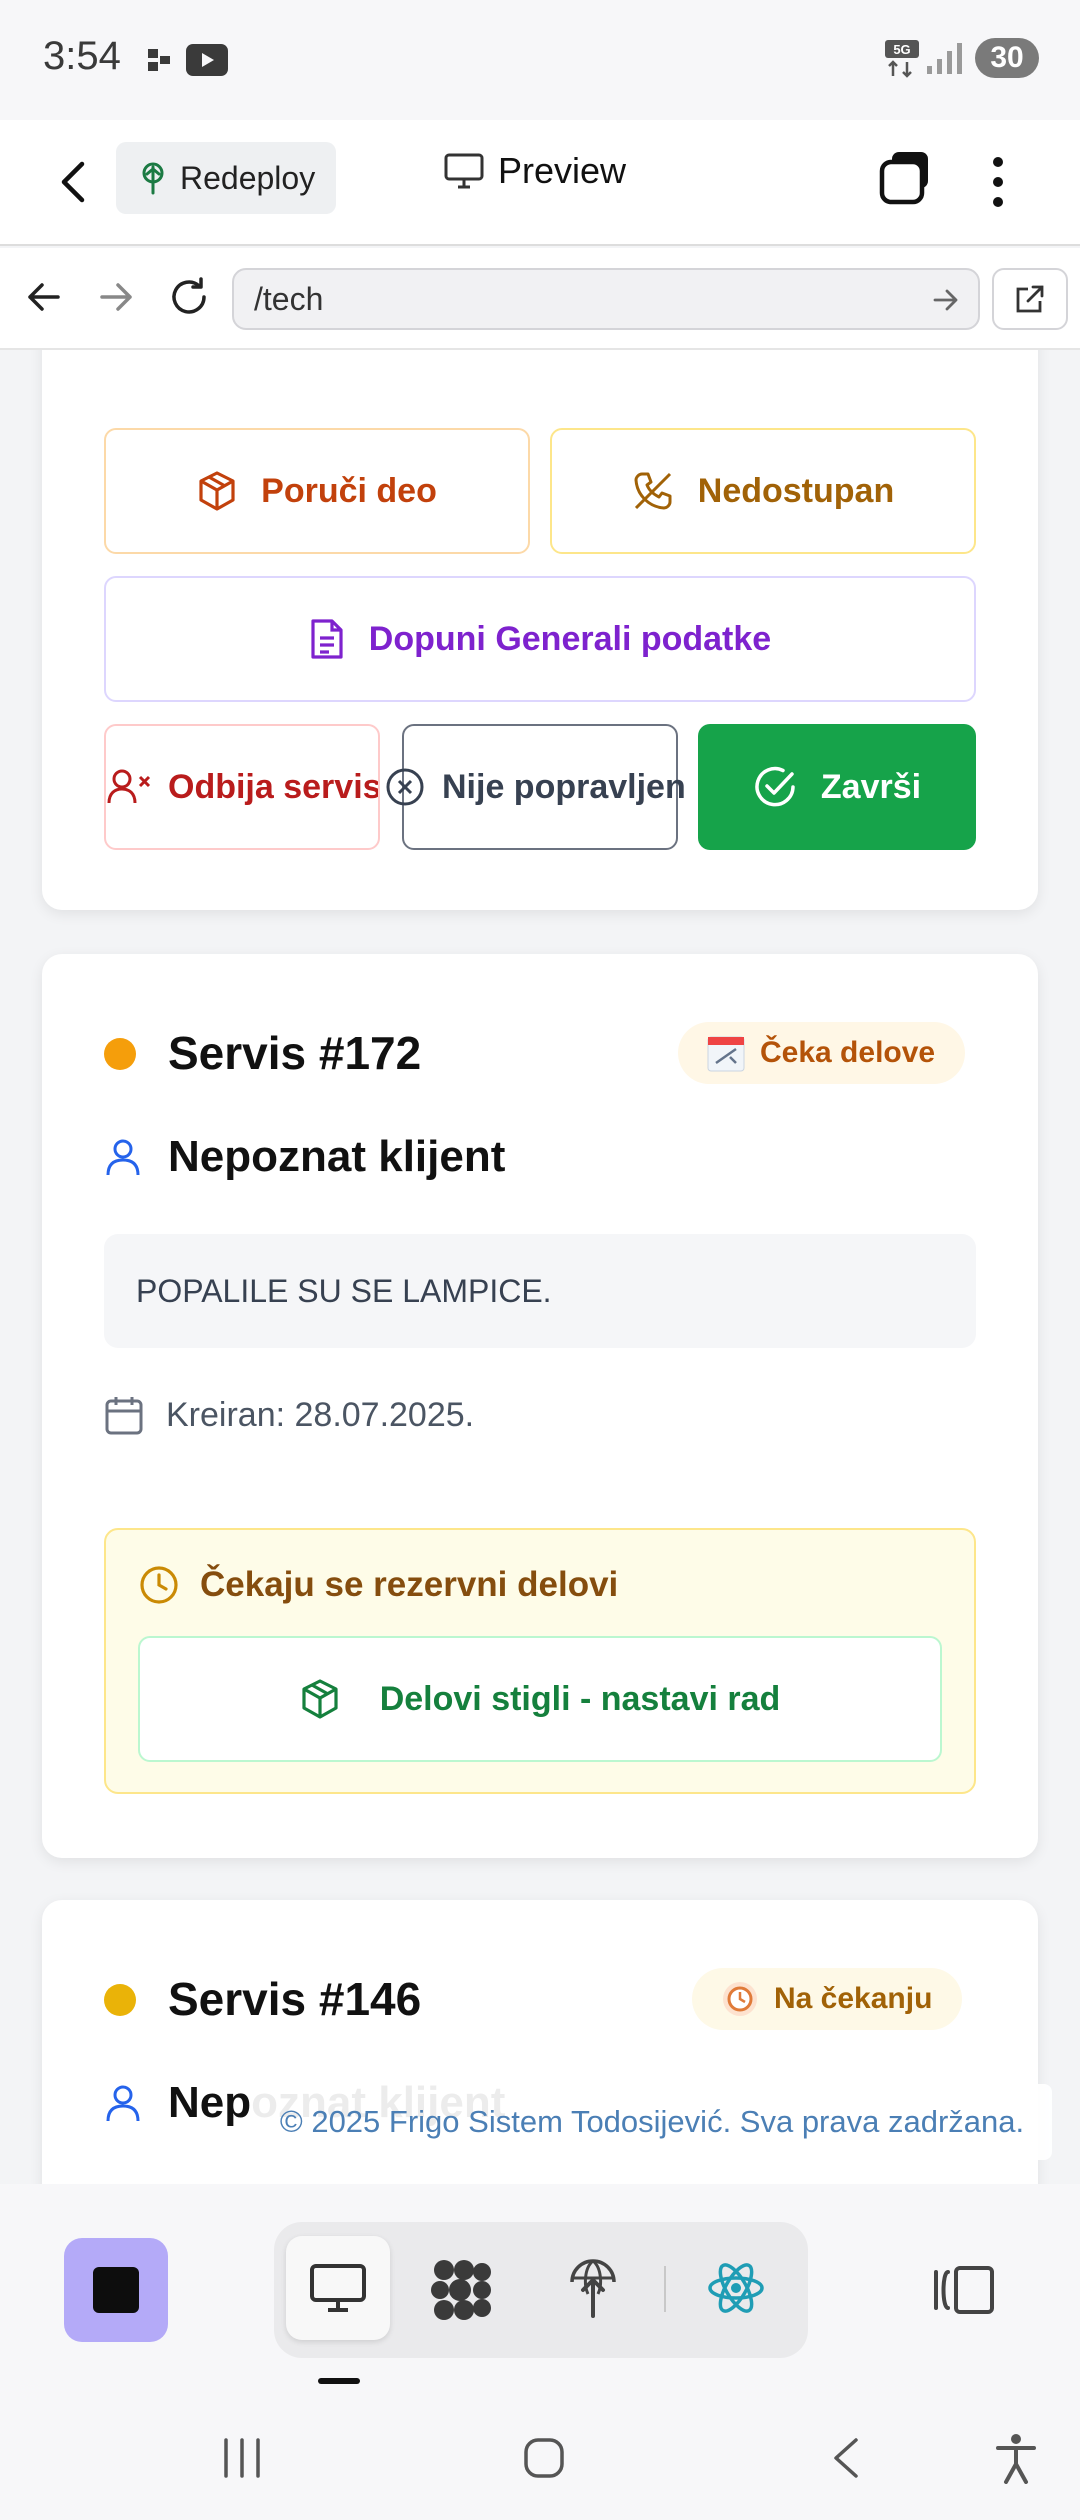 This screenshot has width=1080, height=2520. What do you see at coordinates (464, 171) in the screenshot?
I see `monitor-icon` at bounding box center [464, 171].